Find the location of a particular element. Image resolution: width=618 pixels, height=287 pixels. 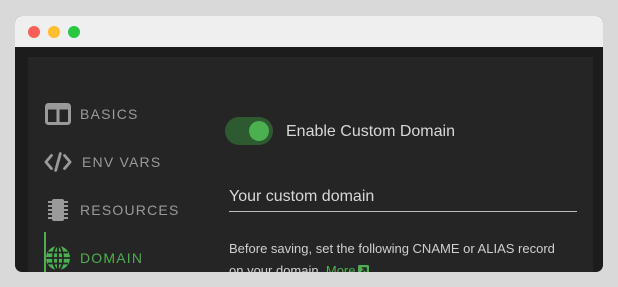

sidebar-item-basics: BASICS is located at coordinates (124, 114).